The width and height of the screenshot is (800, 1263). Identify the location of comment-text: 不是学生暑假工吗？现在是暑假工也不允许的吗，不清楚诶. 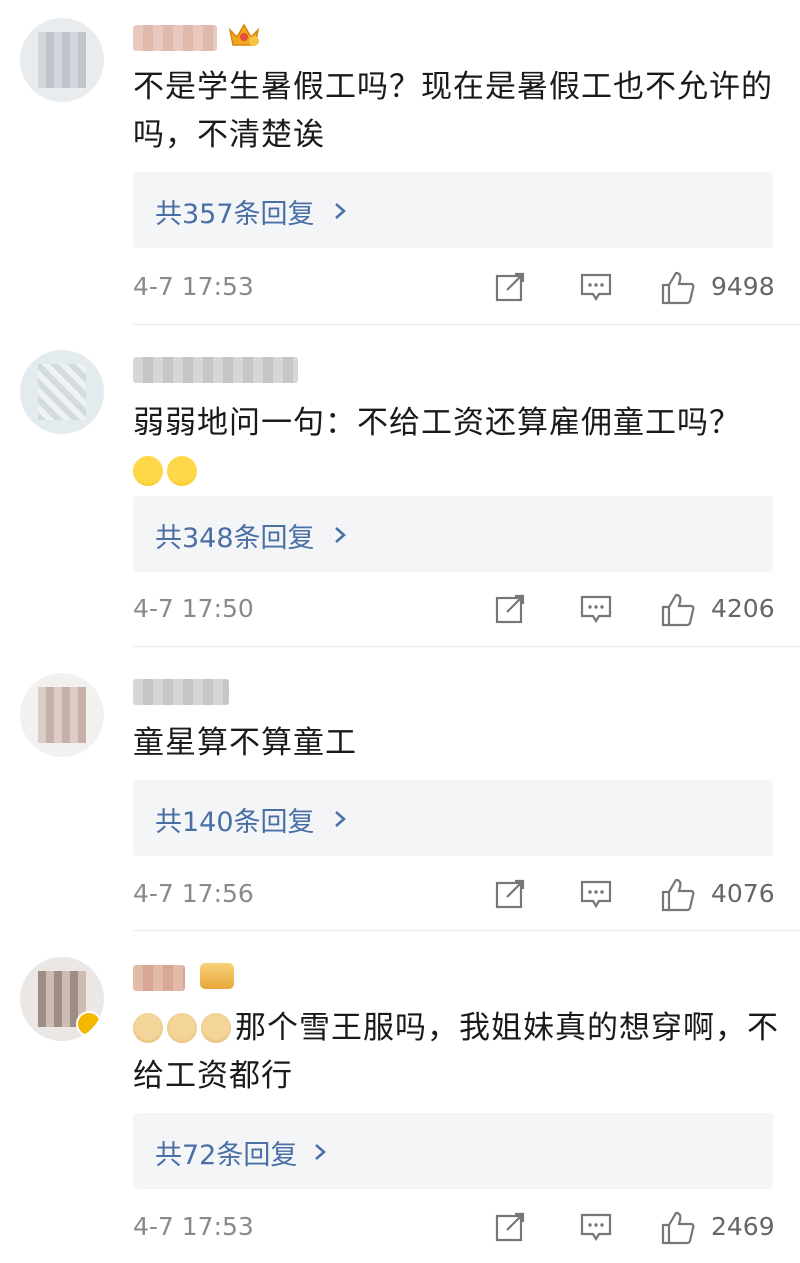
(453, 111).